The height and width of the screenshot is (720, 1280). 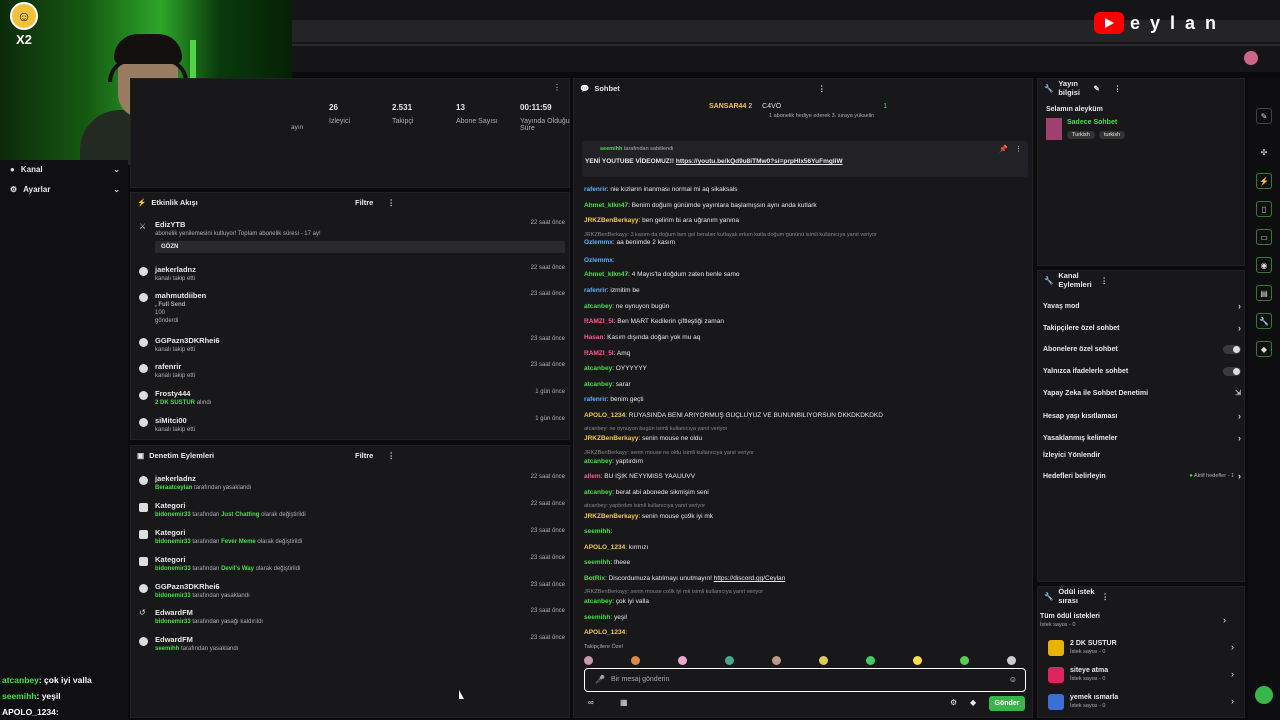 I want to click on send-button: Gönder, so click(x=1007, y=703).